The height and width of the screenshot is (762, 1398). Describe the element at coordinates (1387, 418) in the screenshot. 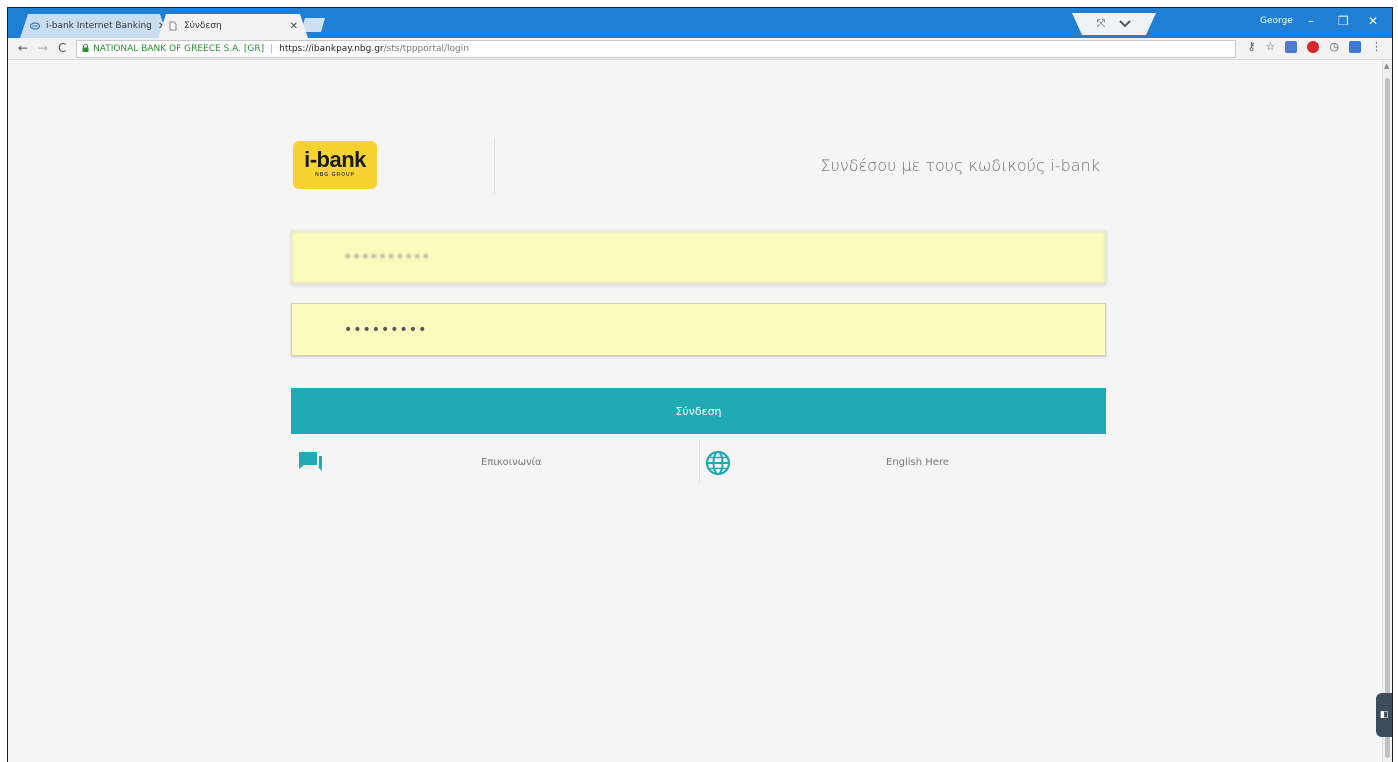

I see `scroll-thumb` at that location.